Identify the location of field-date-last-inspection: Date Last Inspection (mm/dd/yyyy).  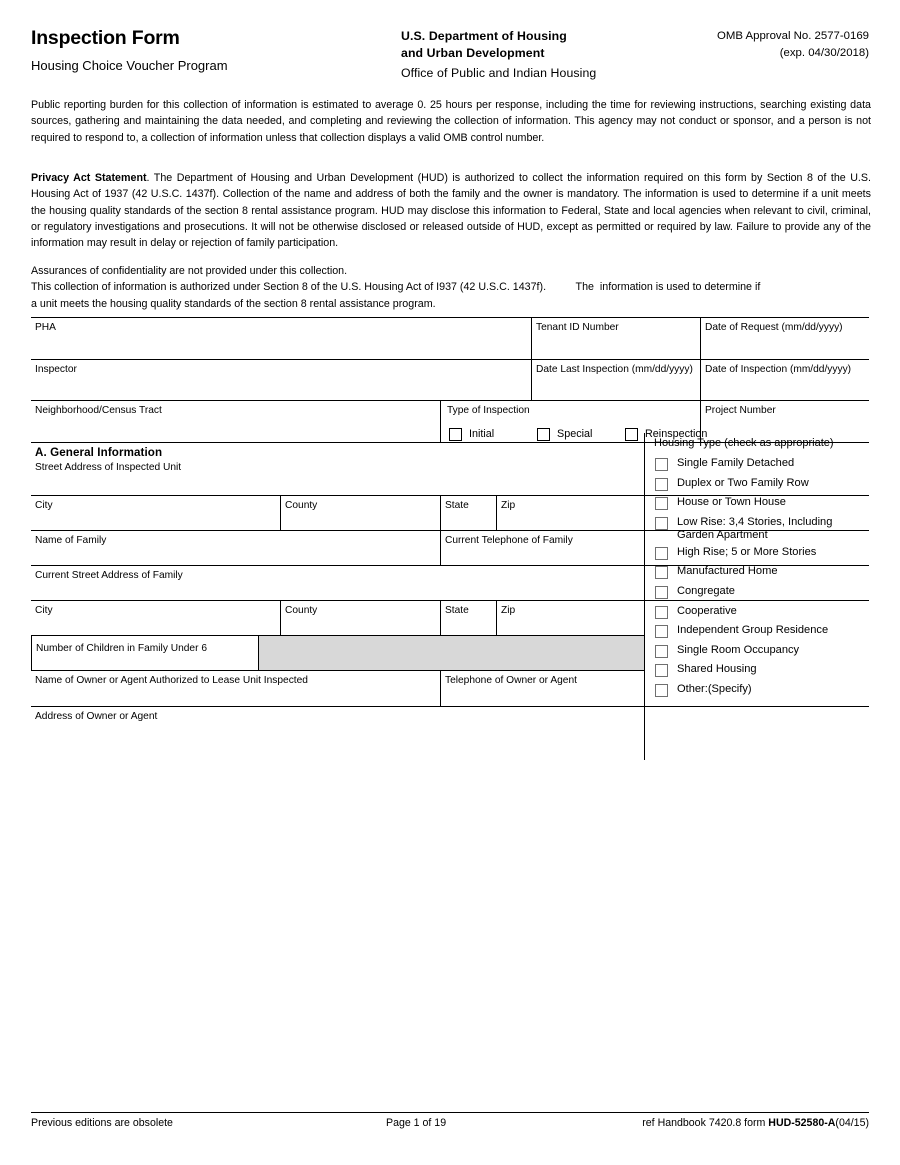
(615, 380).